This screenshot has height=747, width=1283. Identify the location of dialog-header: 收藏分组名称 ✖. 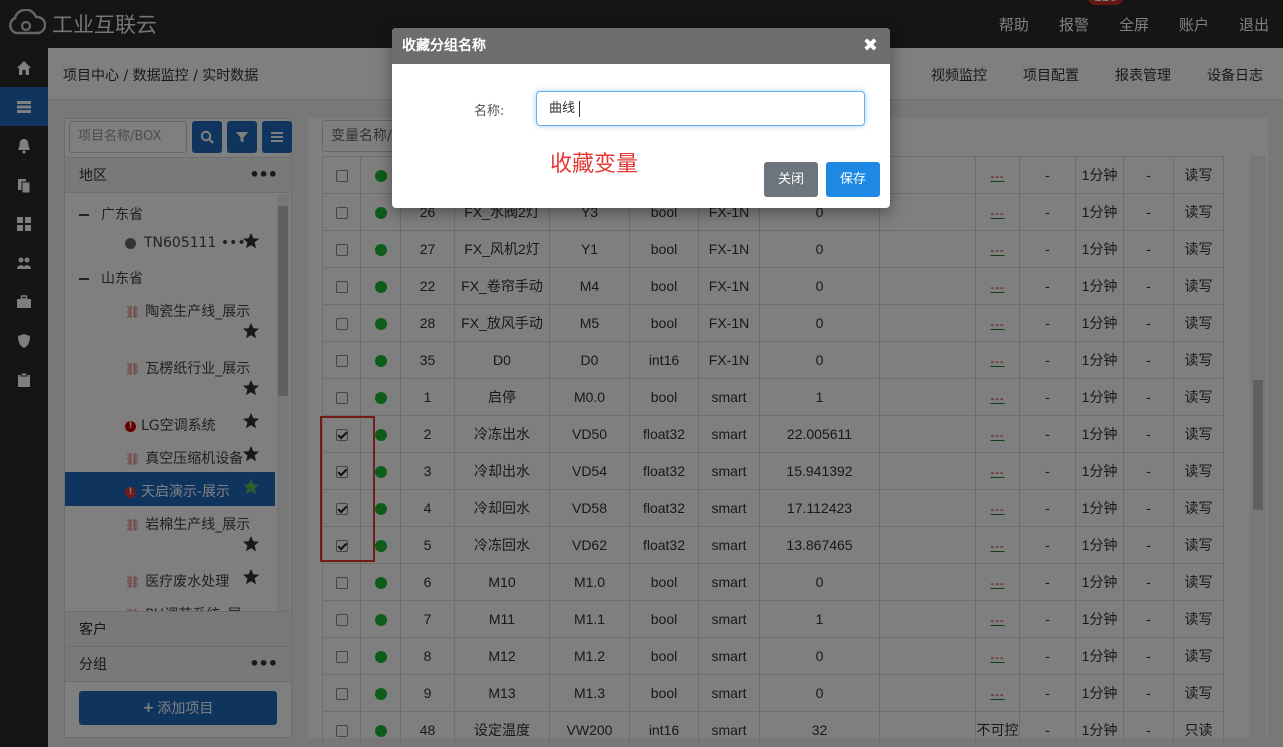
(641, 46).